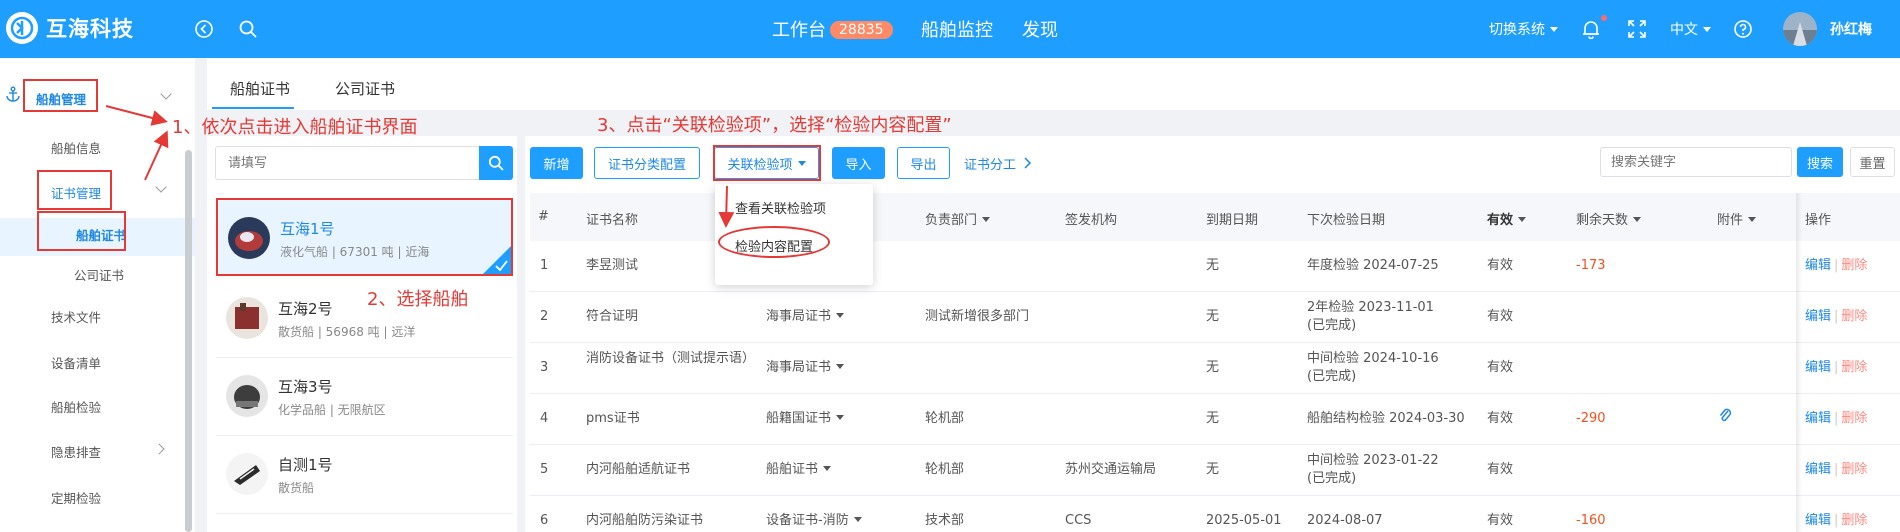  Describe the element at coordinates (612, 220) in the screenshot. I see `col-cert-name: 证书名称` at that location.